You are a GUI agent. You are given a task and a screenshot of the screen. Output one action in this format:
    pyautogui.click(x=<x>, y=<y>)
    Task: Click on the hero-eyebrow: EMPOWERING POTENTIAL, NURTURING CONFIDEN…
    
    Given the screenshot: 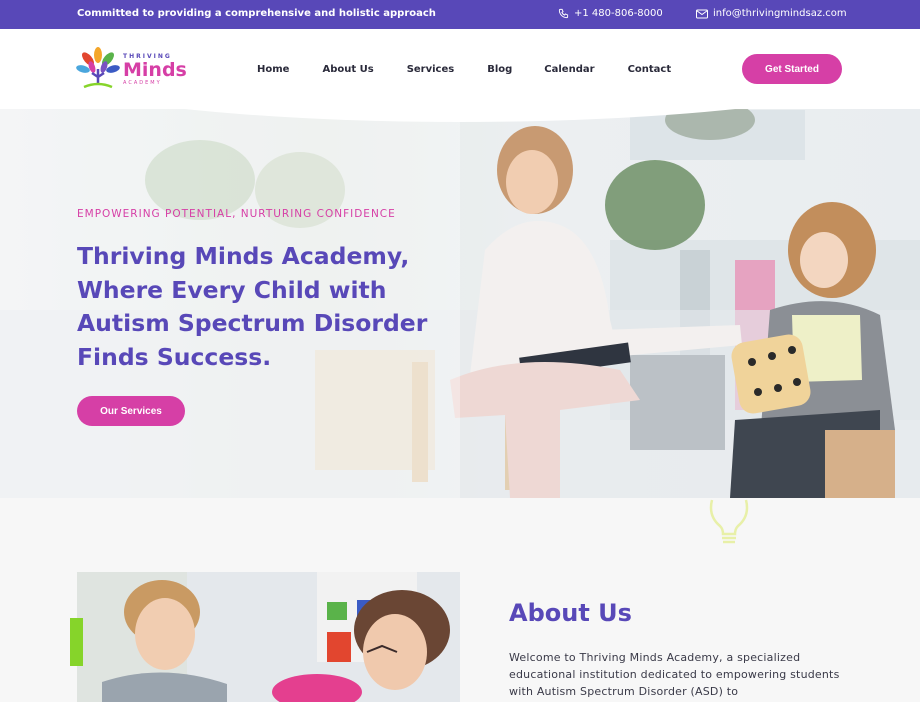 What is the action you would take?
    pyautogui.click(x=236, y=214)
    